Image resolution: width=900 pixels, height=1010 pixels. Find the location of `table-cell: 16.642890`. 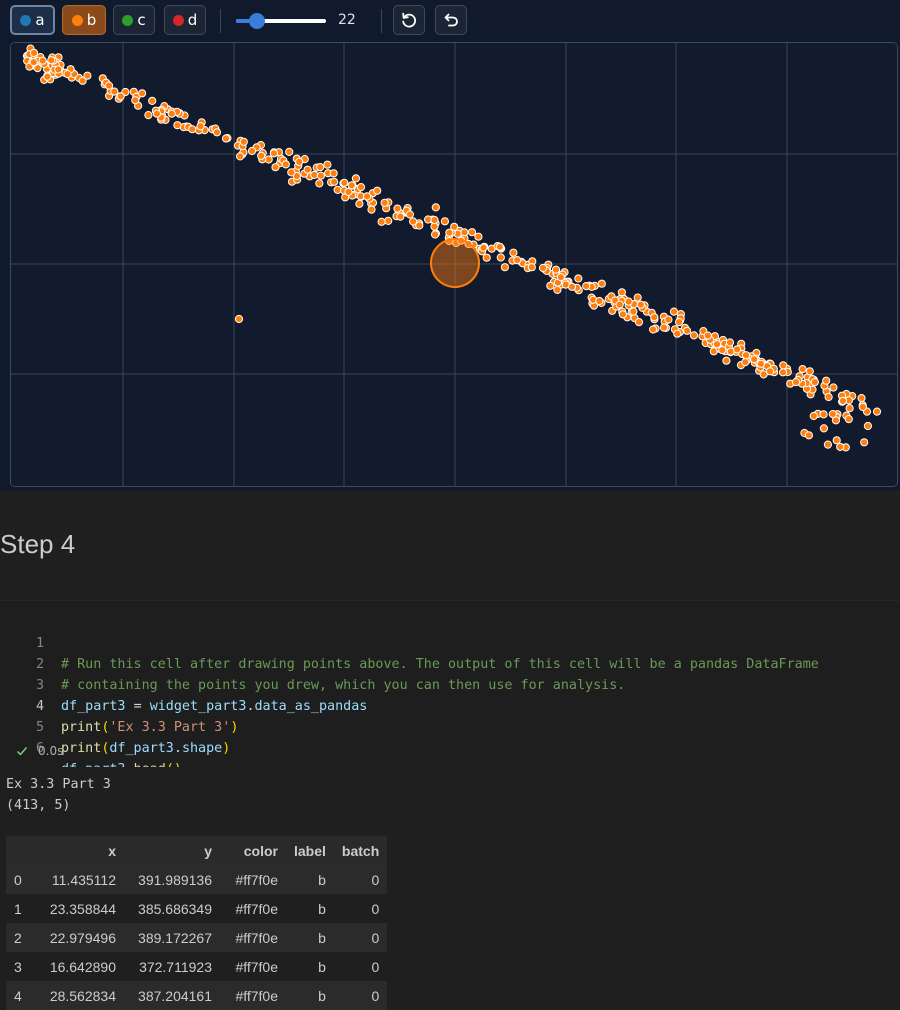

table-cell: 16.642890 is located at coordinates (81, 966).